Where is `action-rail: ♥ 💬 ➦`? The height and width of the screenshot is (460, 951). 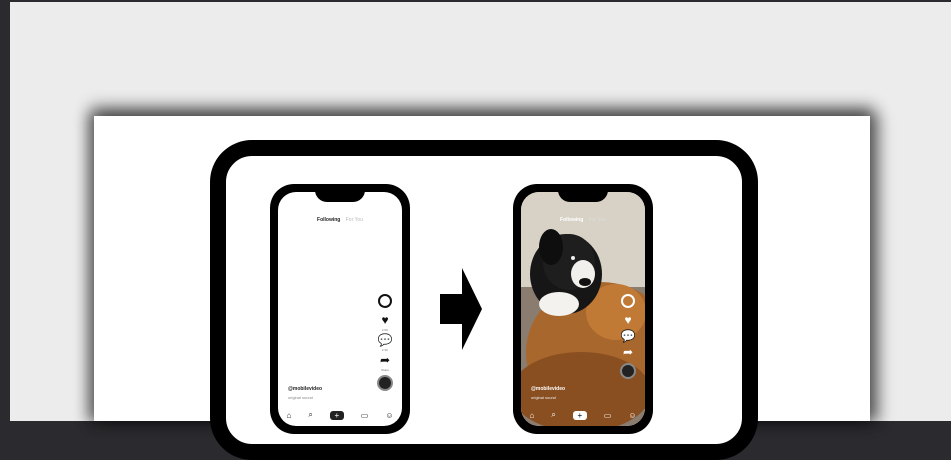 action-rail: ♥ 💬 ➦ is located at coordinates (628, 336).